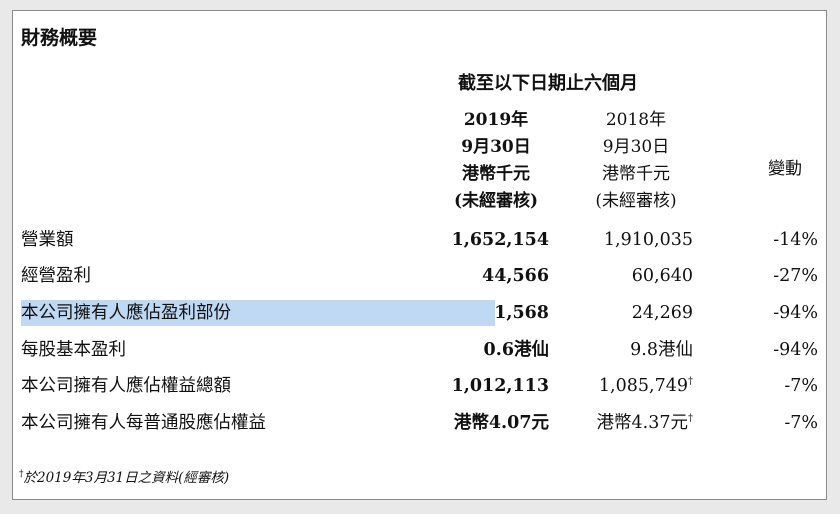 This screenshot has width=840, height=514. Describe the element at coordinates (636, 161) in the screenshot. I see `column-header-2018: 2018年 9月30日 港幣千元 (未經審核)` at that location.